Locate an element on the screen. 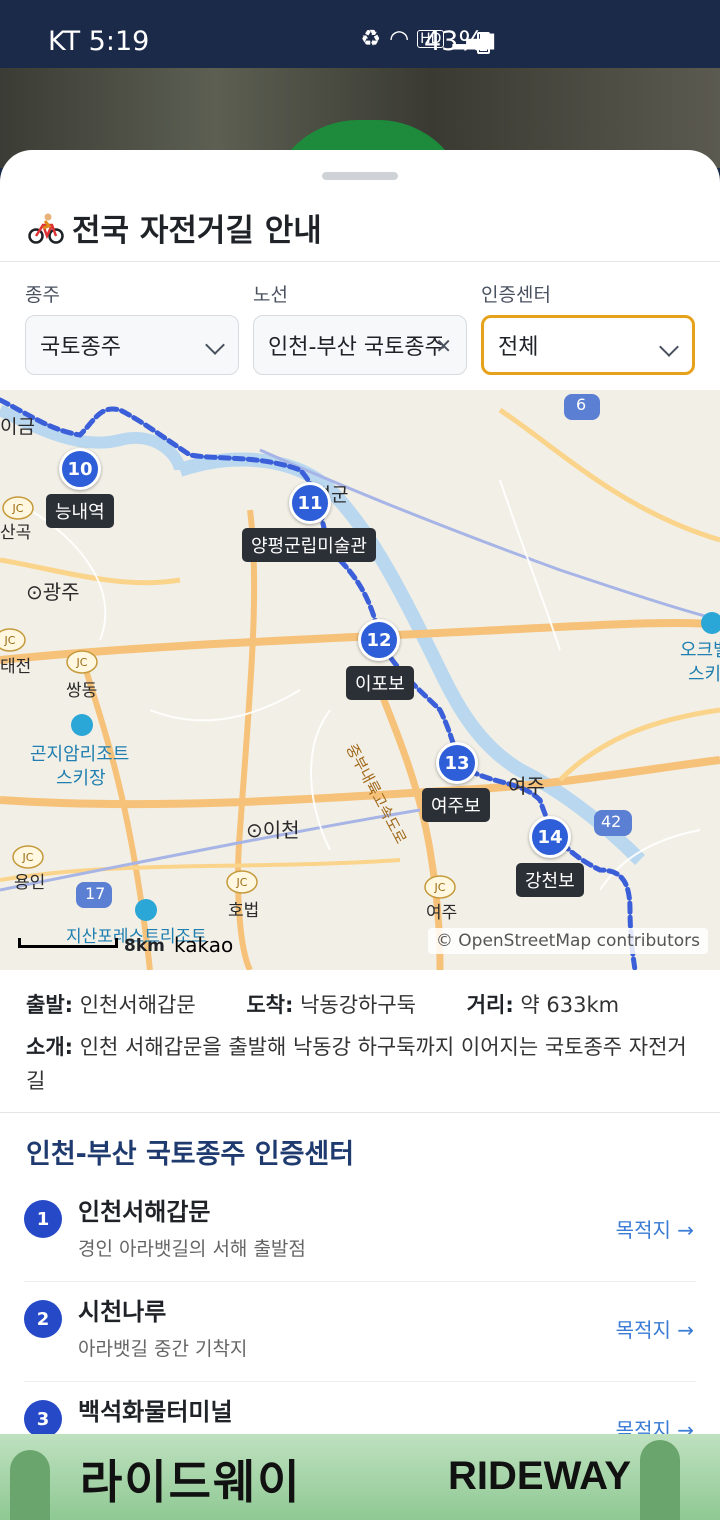  place-igeum: 이금 is located at coordinates (17, 427).